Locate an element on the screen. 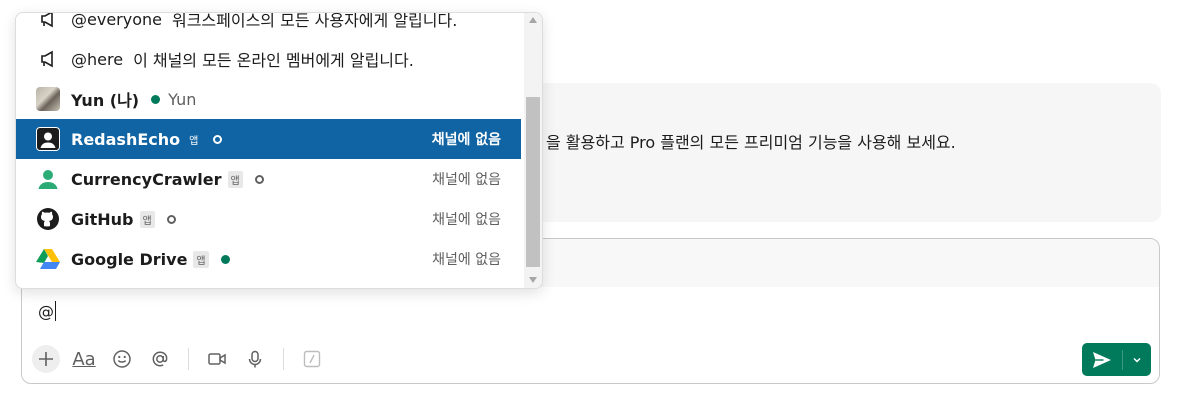 Image resolution: width=1177 pixels, height=411 pixels. person-silhouette-icon is located at coordinates (48, 139).